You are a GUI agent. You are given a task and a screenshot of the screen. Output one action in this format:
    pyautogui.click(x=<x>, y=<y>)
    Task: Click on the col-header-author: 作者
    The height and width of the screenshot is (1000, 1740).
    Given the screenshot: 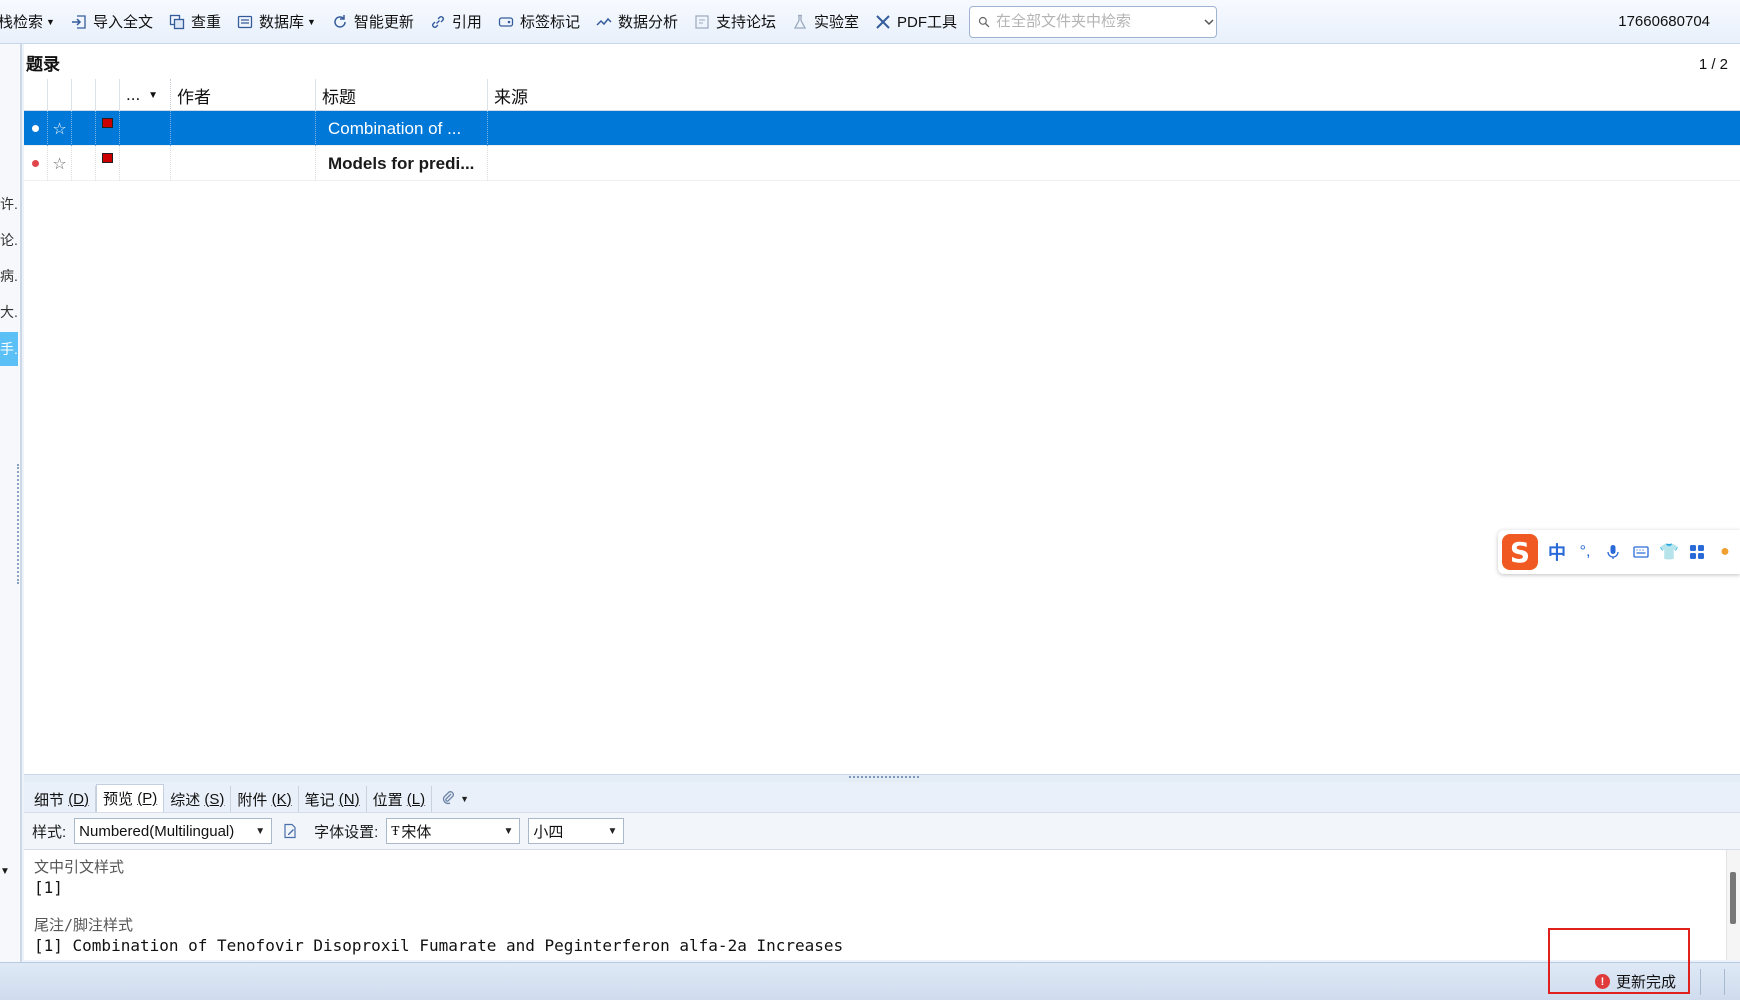 What is the action you would take?
    pyautogui.click(x=243, y=95)
    